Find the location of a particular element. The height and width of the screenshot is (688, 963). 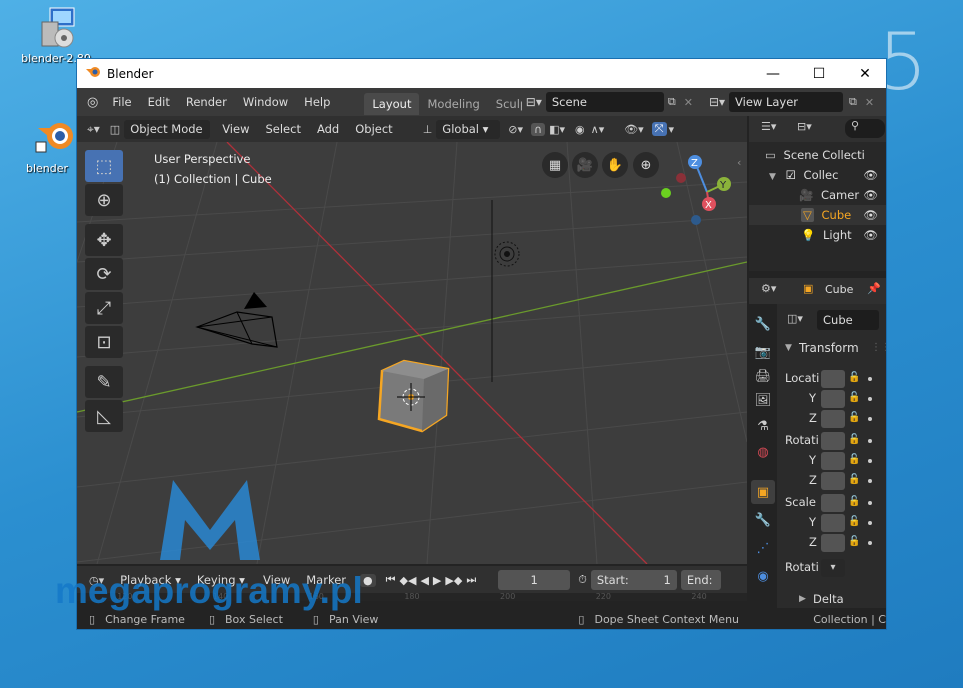

navigation-gizmo: Z Y X is located at coordinates (702, 197).